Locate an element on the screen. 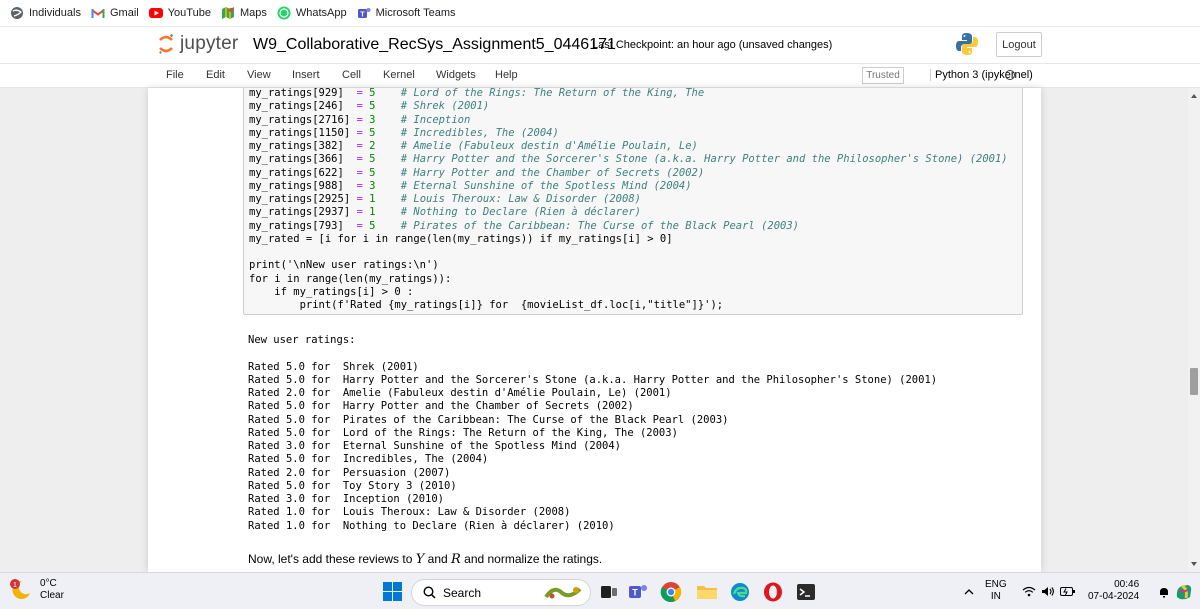  clock: 00:46 07-04-2024 is located at coordinates (1113, 597).